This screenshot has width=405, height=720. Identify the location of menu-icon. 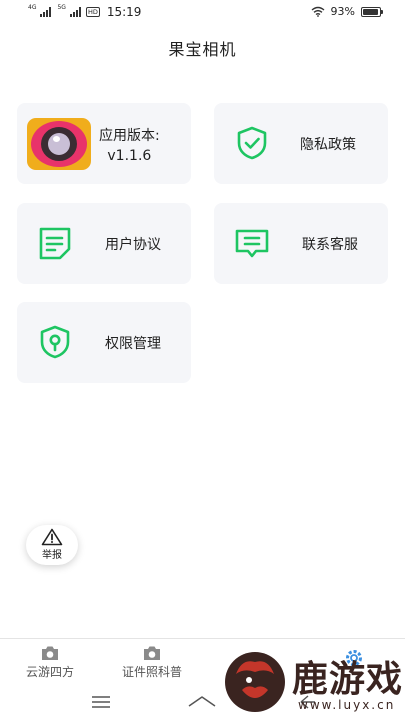
(101, 702).